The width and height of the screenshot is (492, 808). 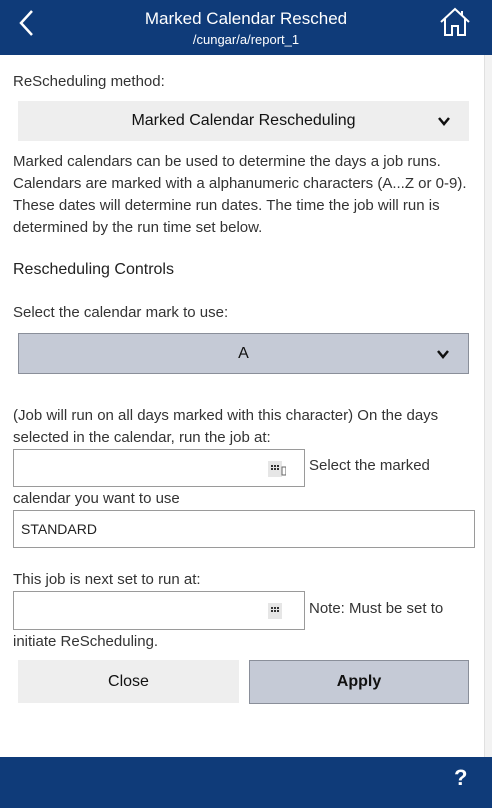 I want to click on app-footer: ?, so click(x=246, y=782).